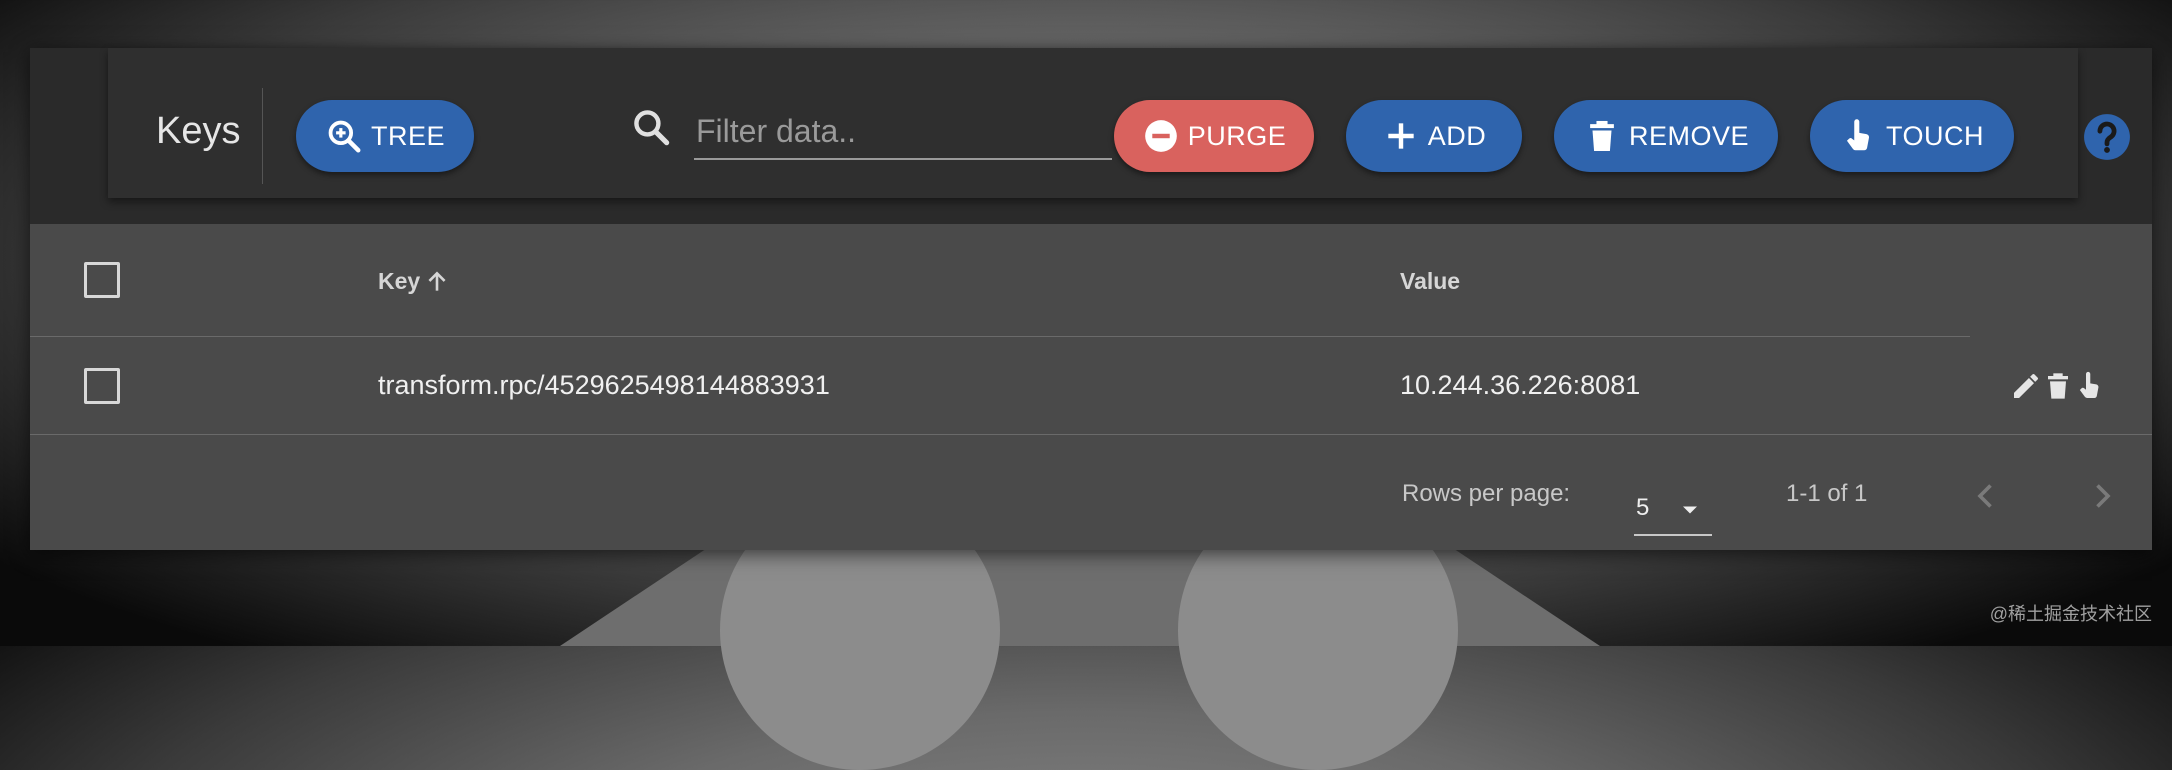 Image resolution: width=2172 pixels, height=770 pixels. What do you see at coordinates (437, 280) in the screenshot?
I see `arrow-up-icon` at bounding box center [437, 280].